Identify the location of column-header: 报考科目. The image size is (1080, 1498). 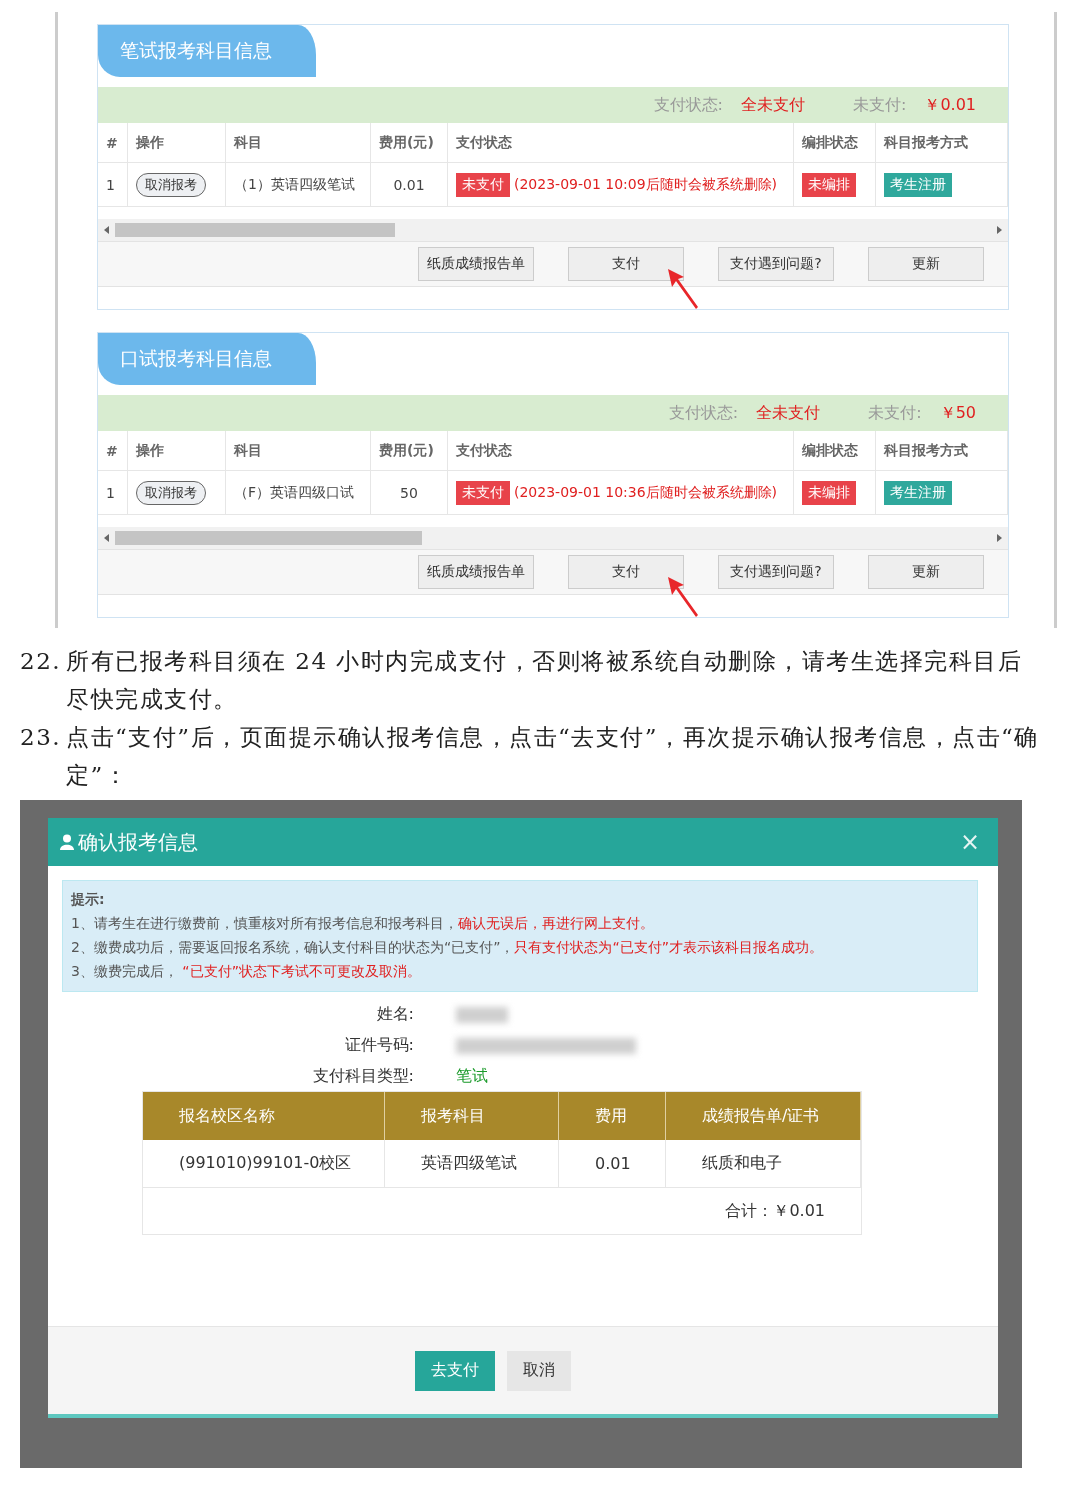
(472, 1116).